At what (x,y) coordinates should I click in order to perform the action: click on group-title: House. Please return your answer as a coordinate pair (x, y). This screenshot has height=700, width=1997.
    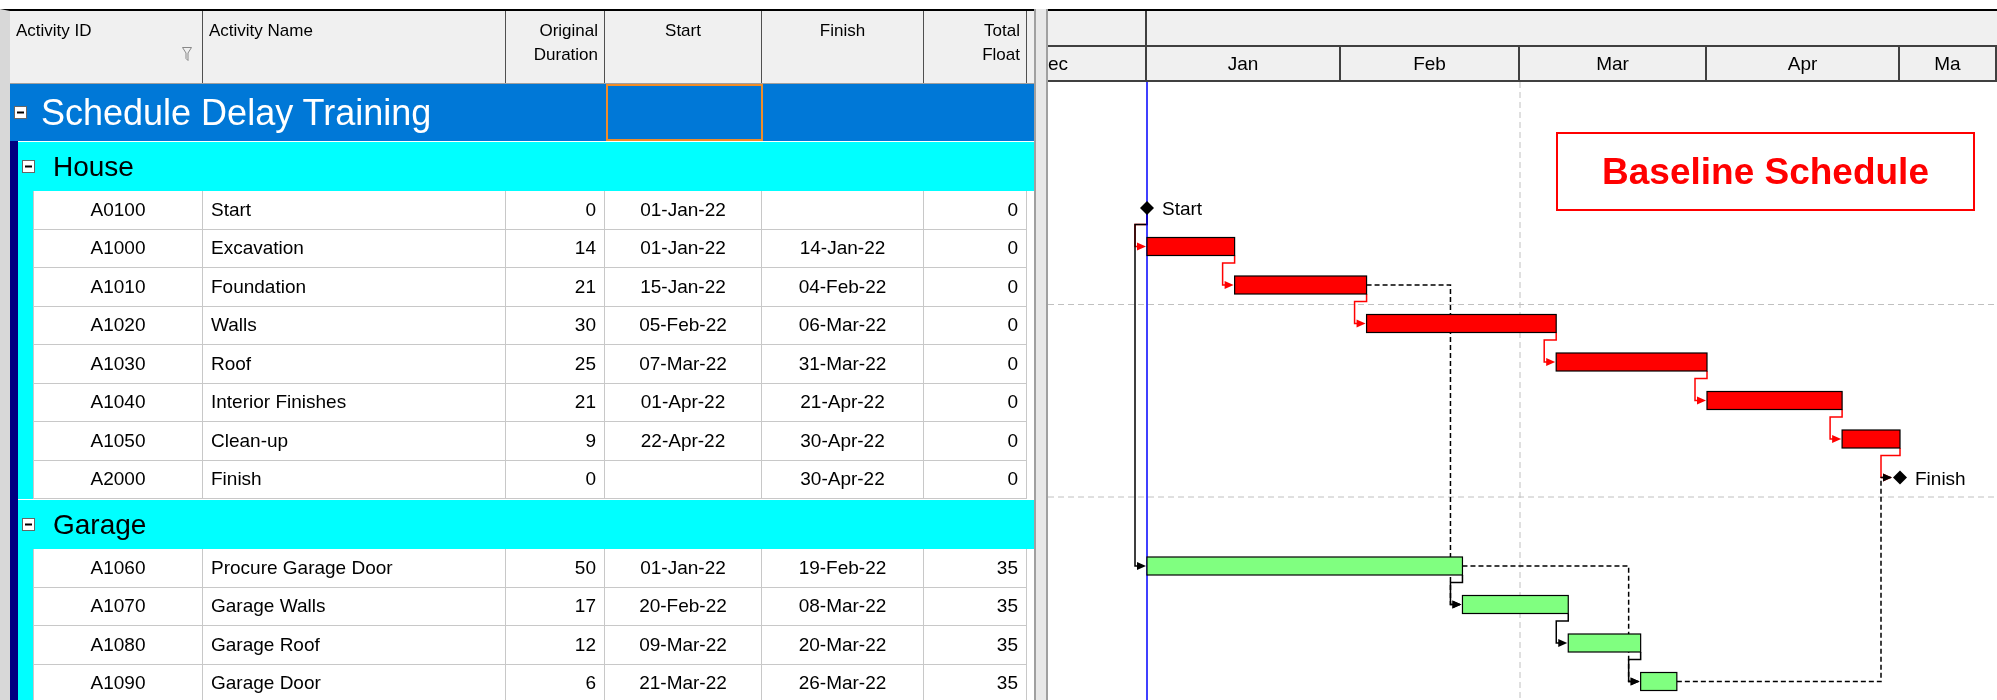
    Looking at the image, I should click on (93, 166).